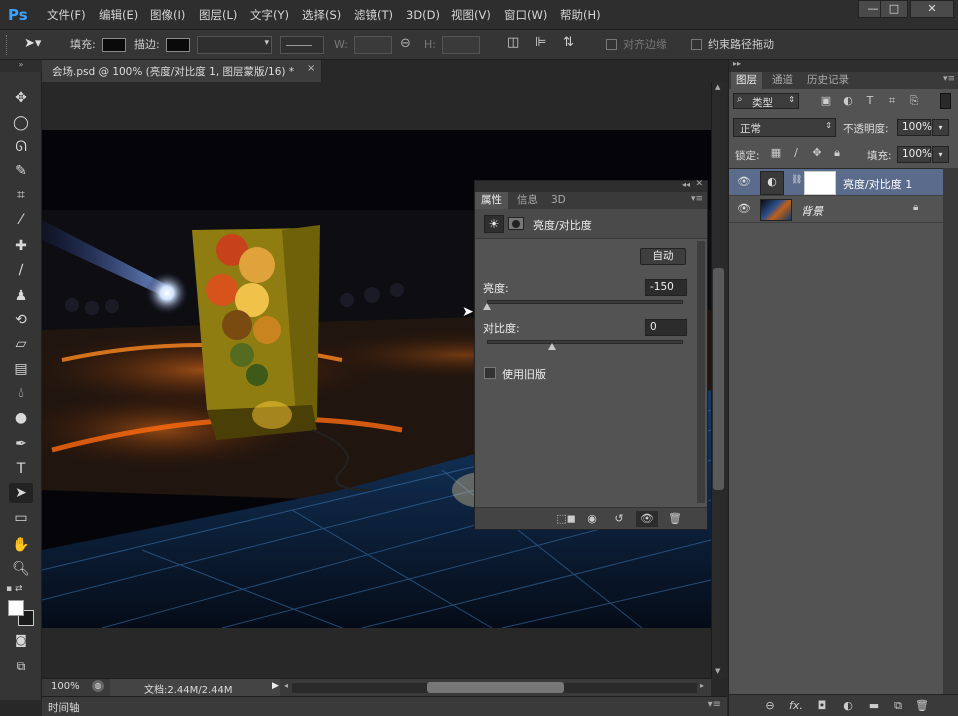 Image resolution: width=958 pixels, height=716 pixels. What do you see at coordinates (471, 15) in the screenshot?
I see `menu-view: 视图(V)` at bounding box center [471, 15].